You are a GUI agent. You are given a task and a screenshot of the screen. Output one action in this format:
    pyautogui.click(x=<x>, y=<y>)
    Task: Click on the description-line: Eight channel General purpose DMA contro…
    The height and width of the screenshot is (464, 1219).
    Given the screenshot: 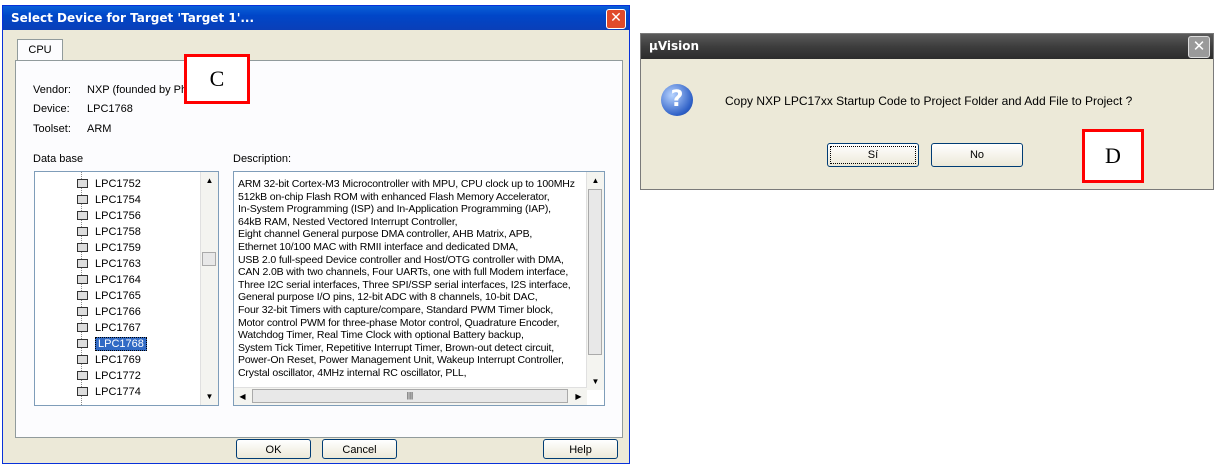 What is the action you would take?
    pyautogui.click(x=385, y=234)
    